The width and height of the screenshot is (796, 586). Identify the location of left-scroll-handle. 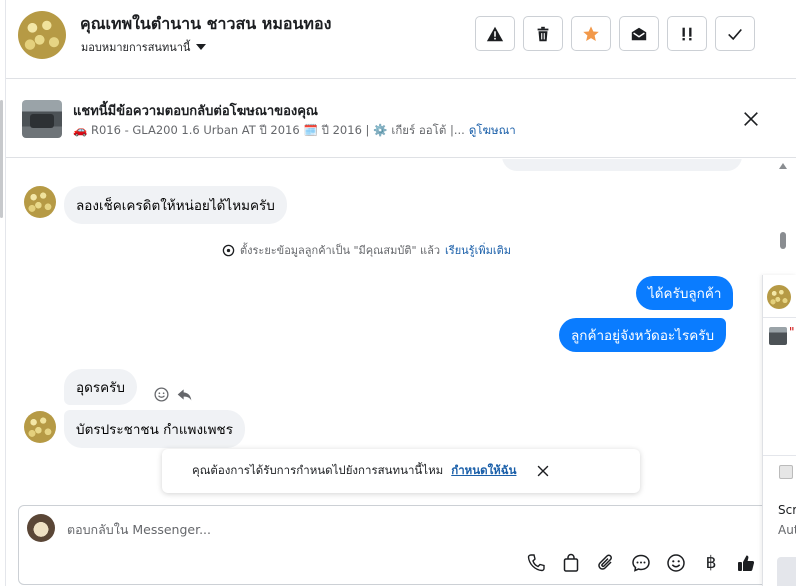
(1, 159).